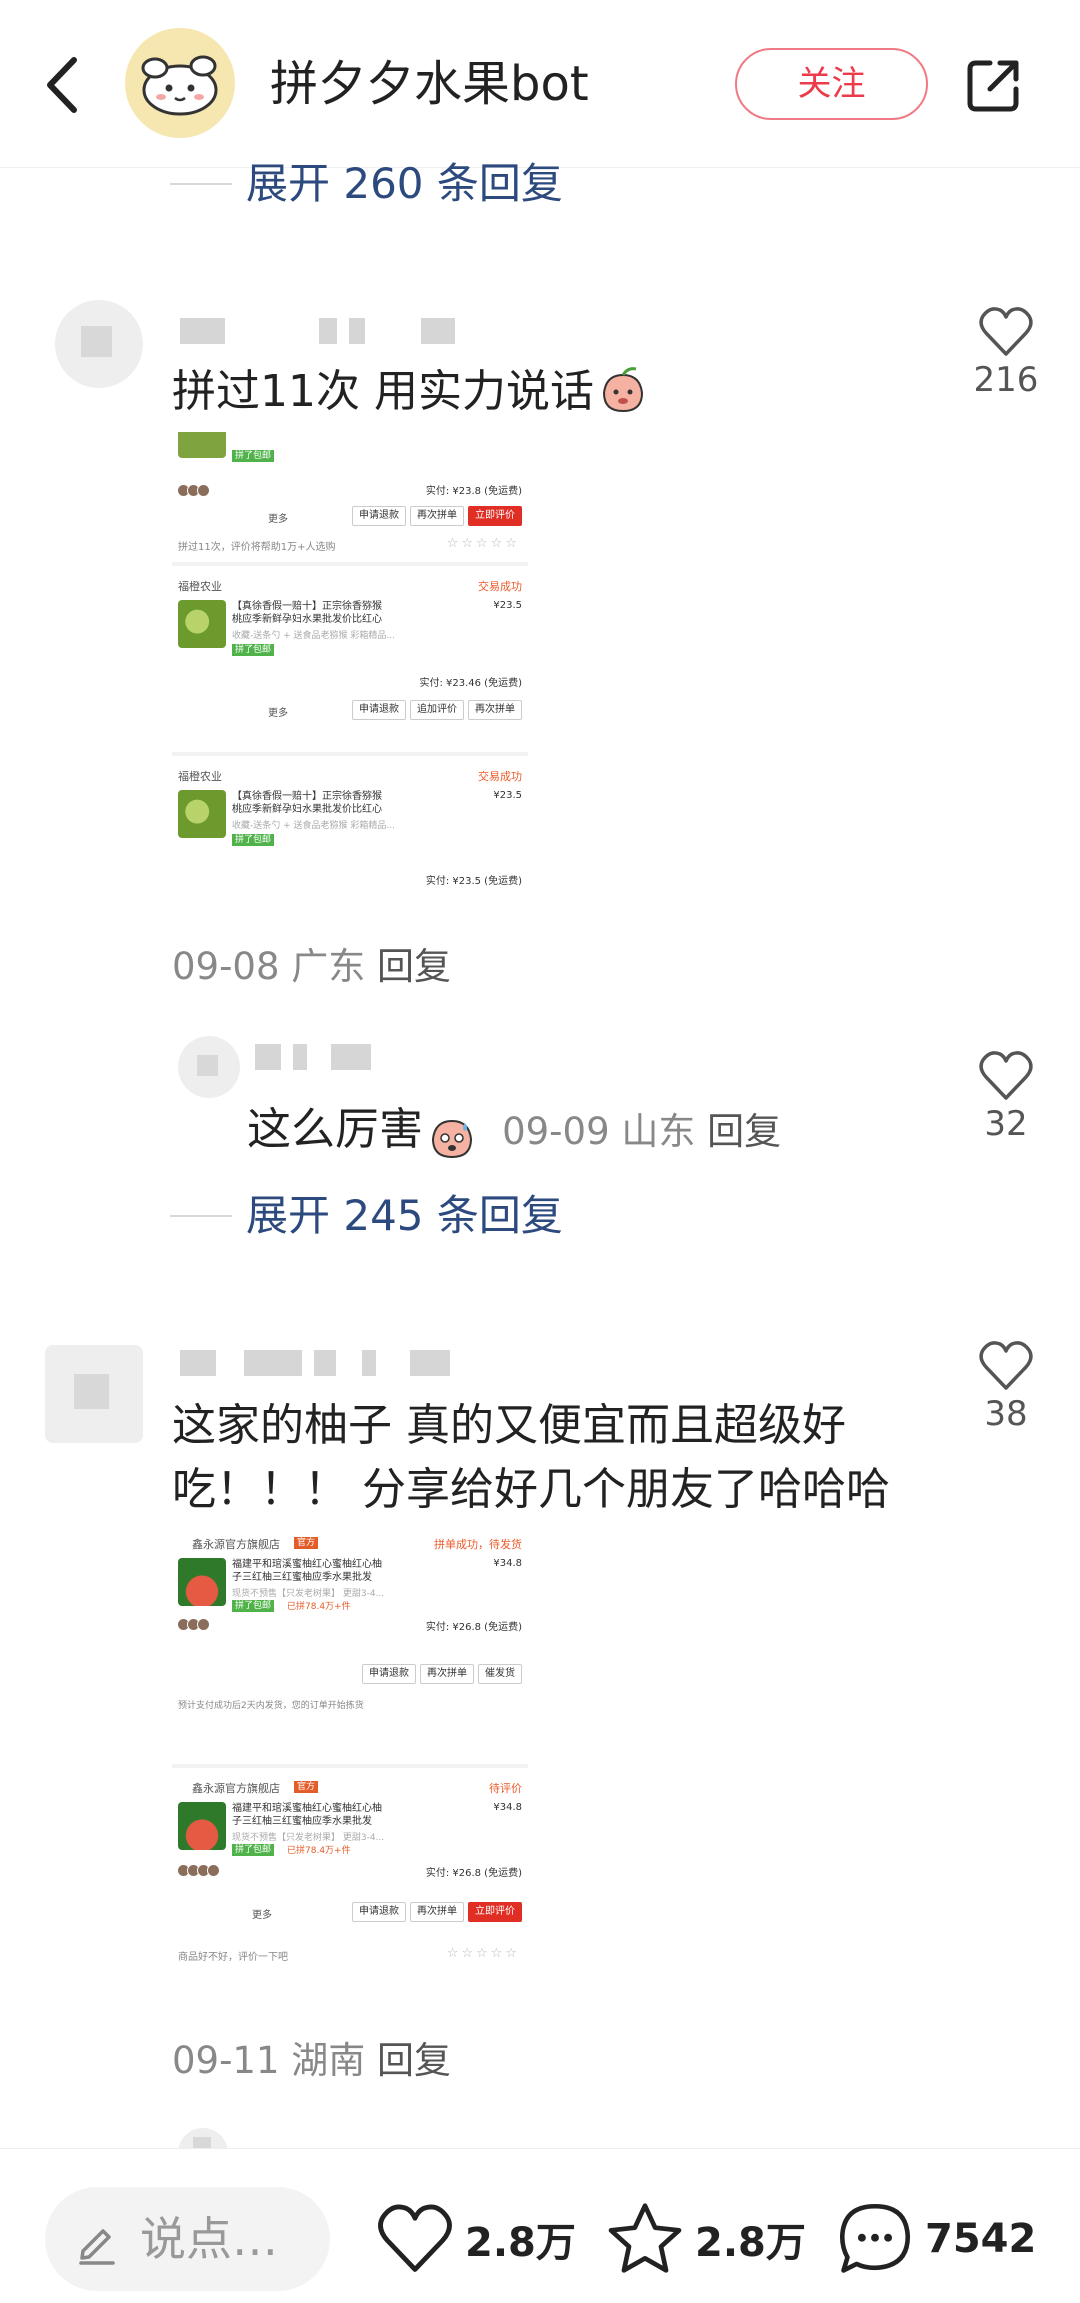 This screenshot has height=2303, width=1080. I want to click on expand-replies-link: 展开 245 条回复, so click(420, 1216).